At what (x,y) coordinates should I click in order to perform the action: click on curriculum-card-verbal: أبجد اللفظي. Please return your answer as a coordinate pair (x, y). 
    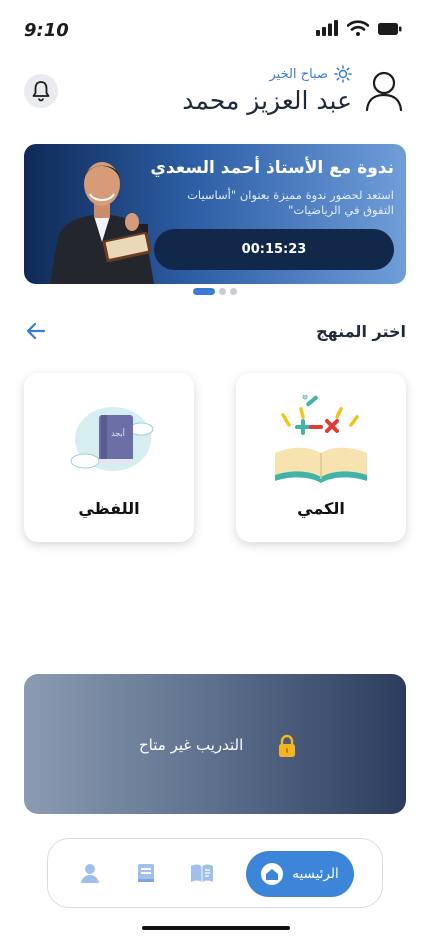
    Looking at the image, I should click on (109, 457).